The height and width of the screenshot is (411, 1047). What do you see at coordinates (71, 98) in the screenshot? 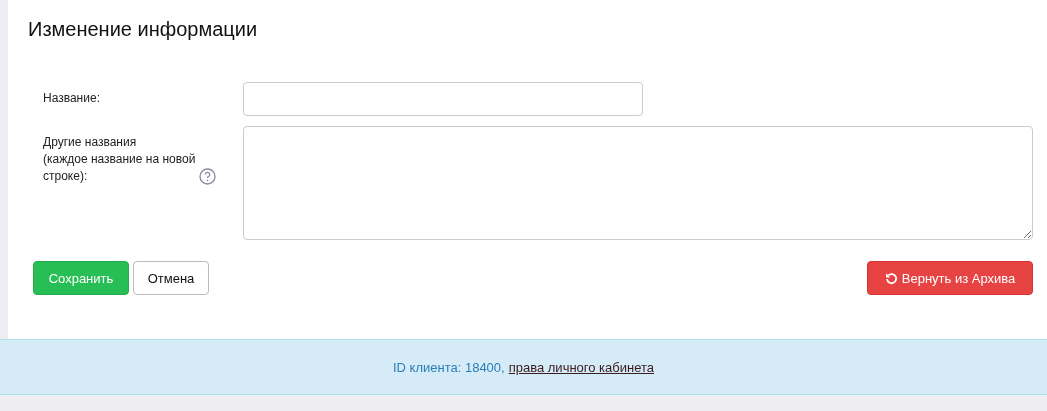
I see `field-label: Название:` at bounding box center [71, 98].